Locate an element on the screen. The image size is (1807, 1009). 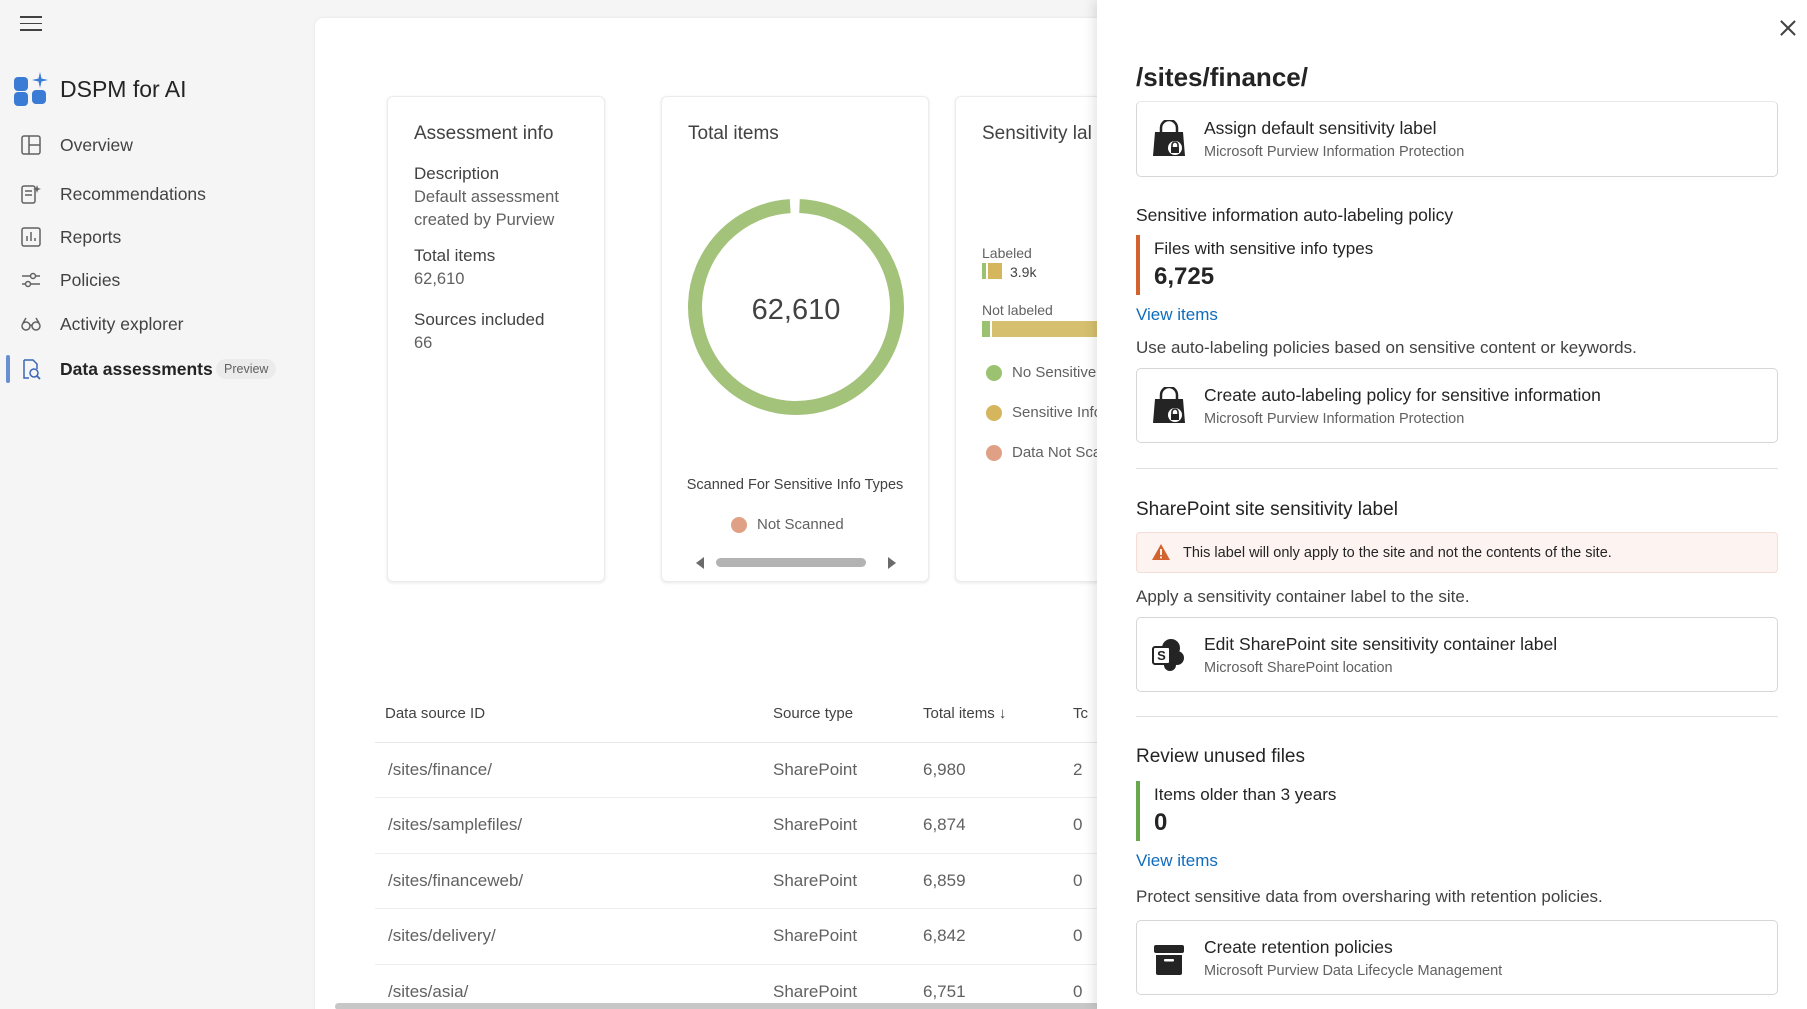
scroll-right-icon is located at coordinates (892, 563).